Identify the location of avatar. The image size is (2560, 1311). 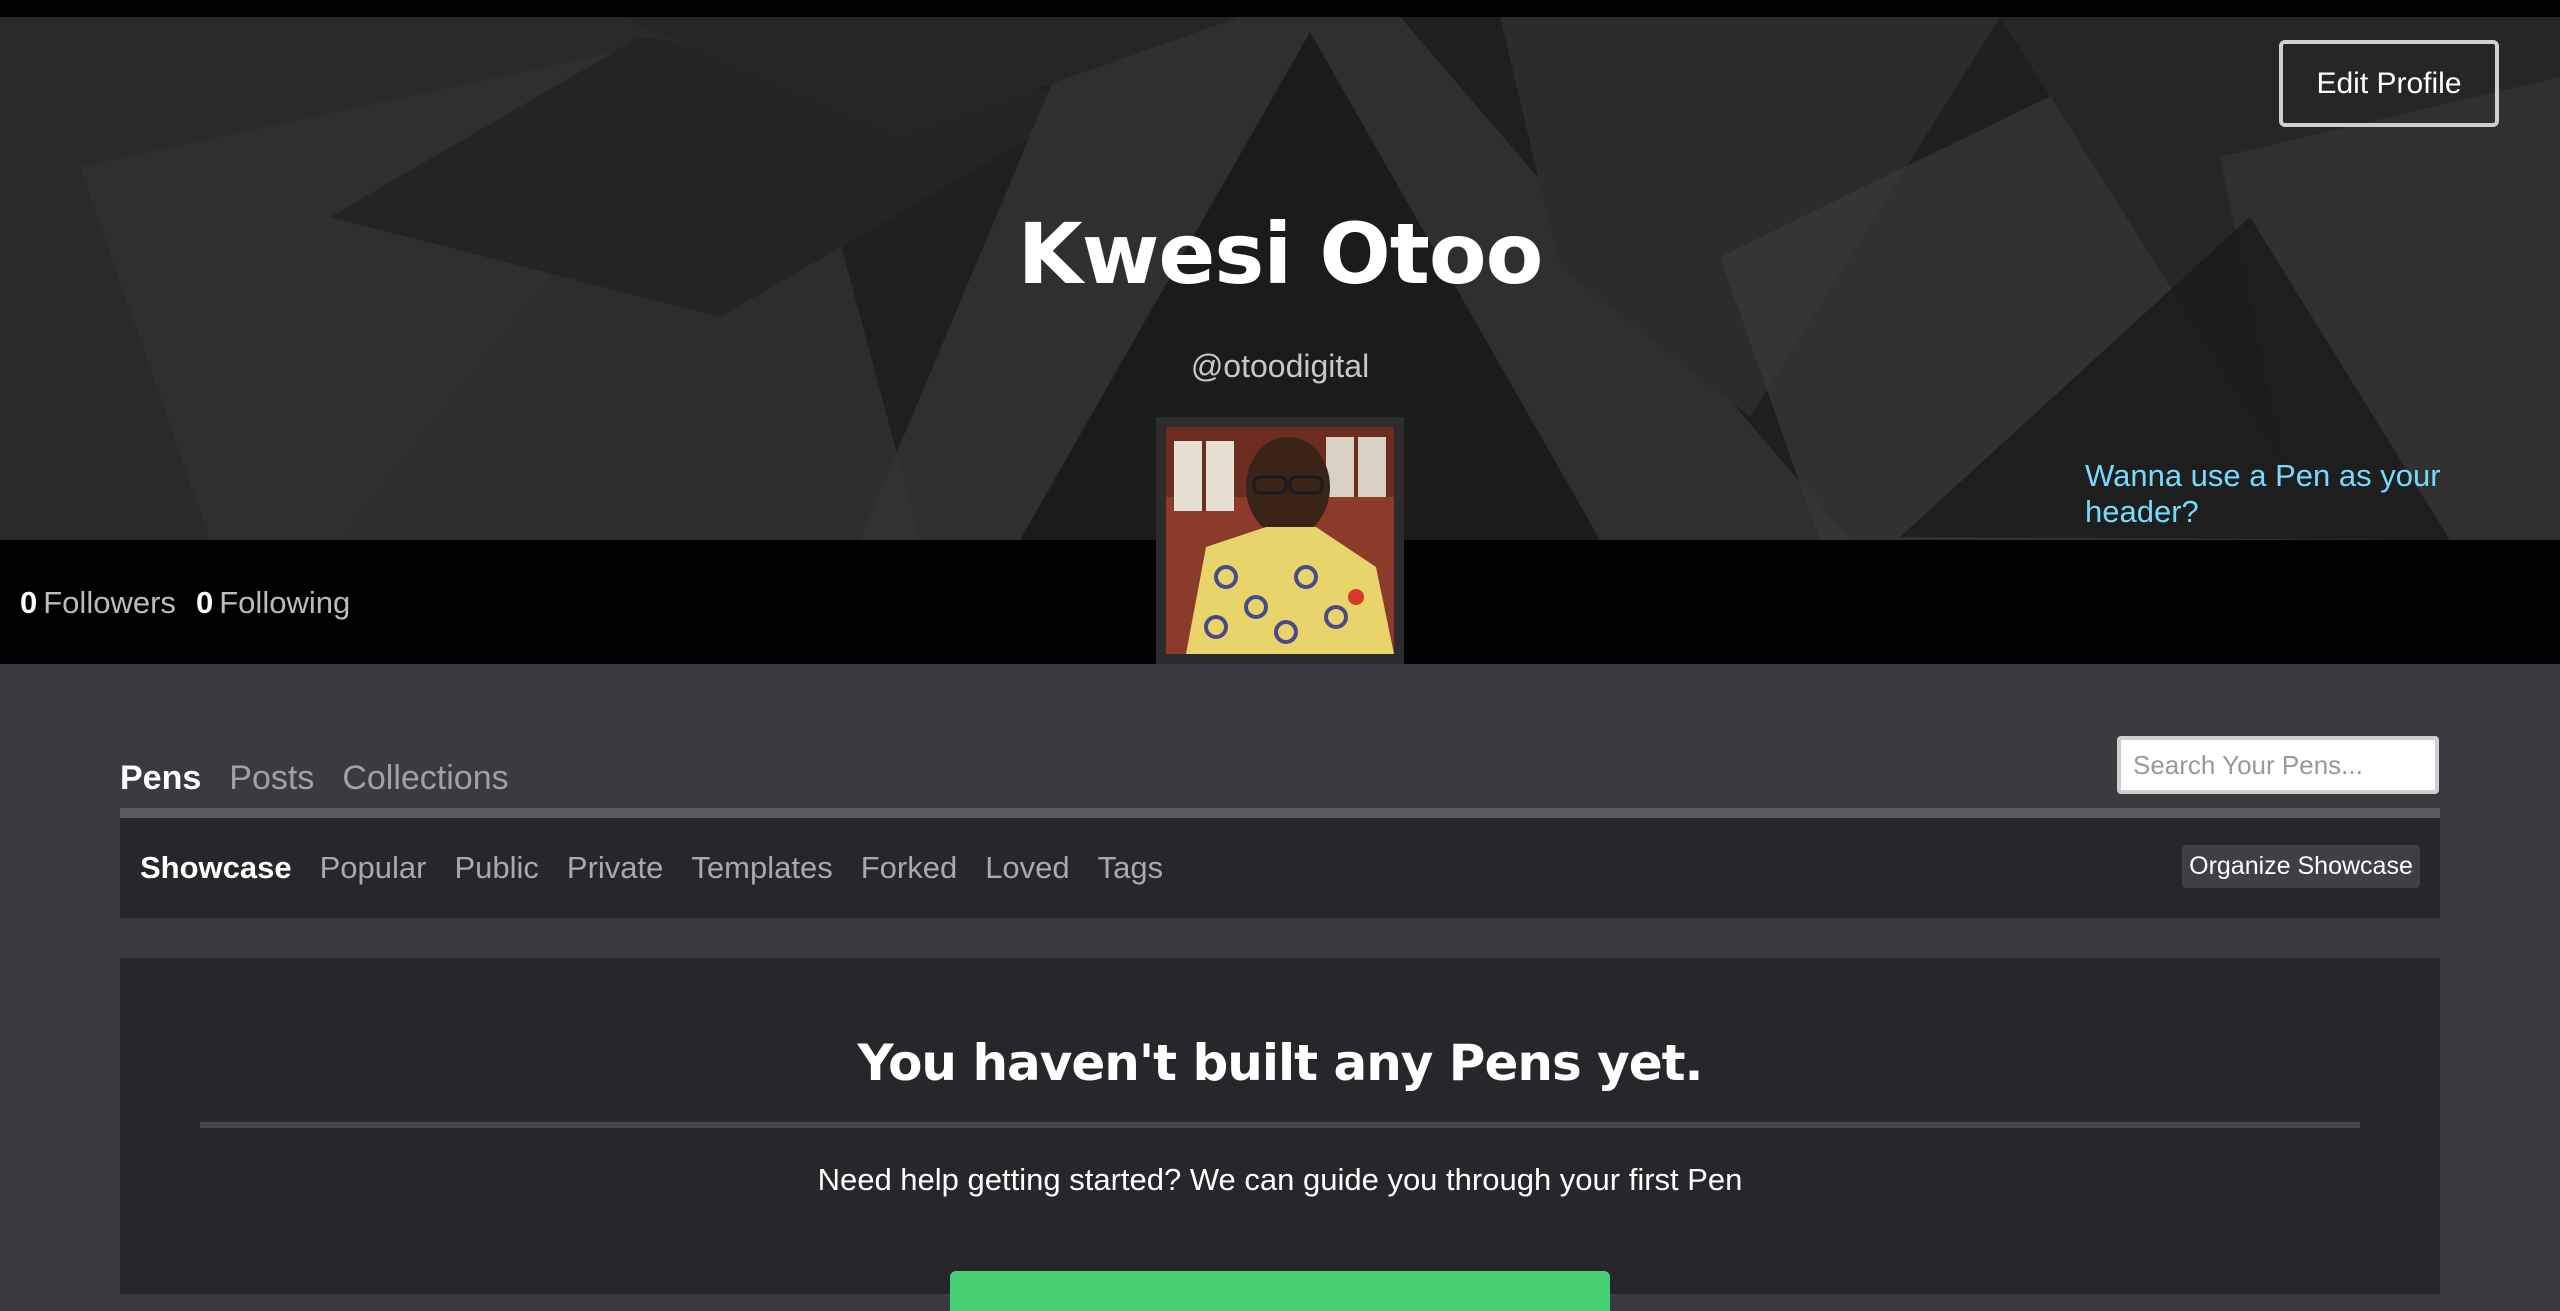
(1280, 540).